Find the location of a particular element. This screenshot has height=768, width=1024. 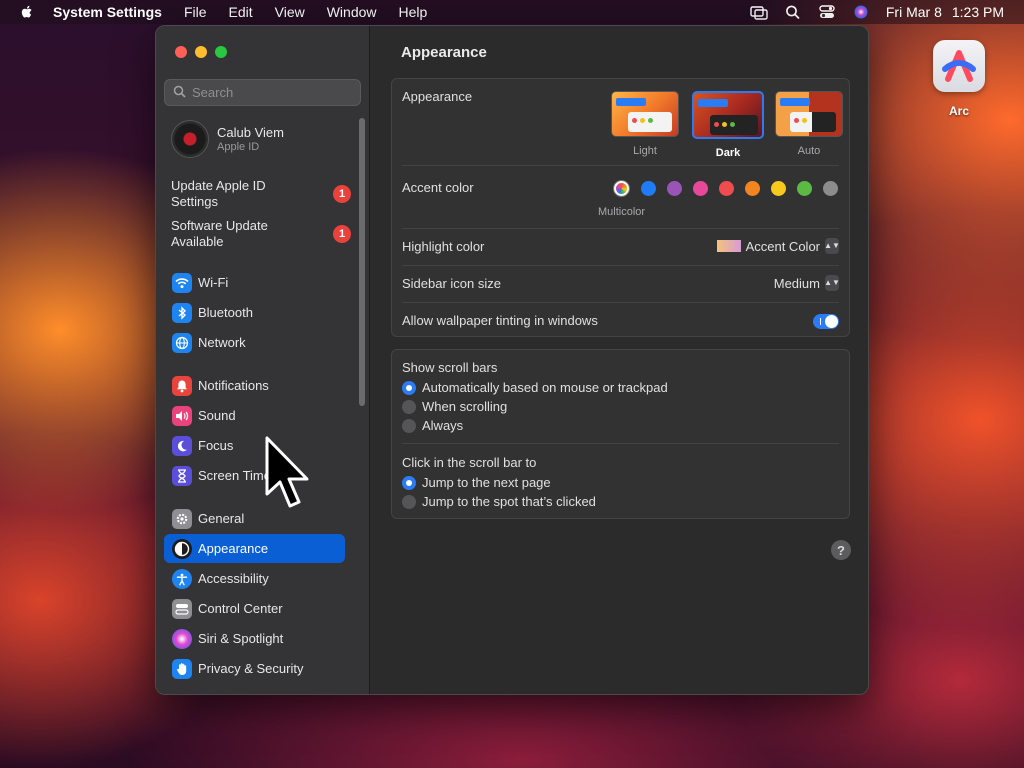

menubar-time: 1:23 PM is located at coordinates (978, 12).